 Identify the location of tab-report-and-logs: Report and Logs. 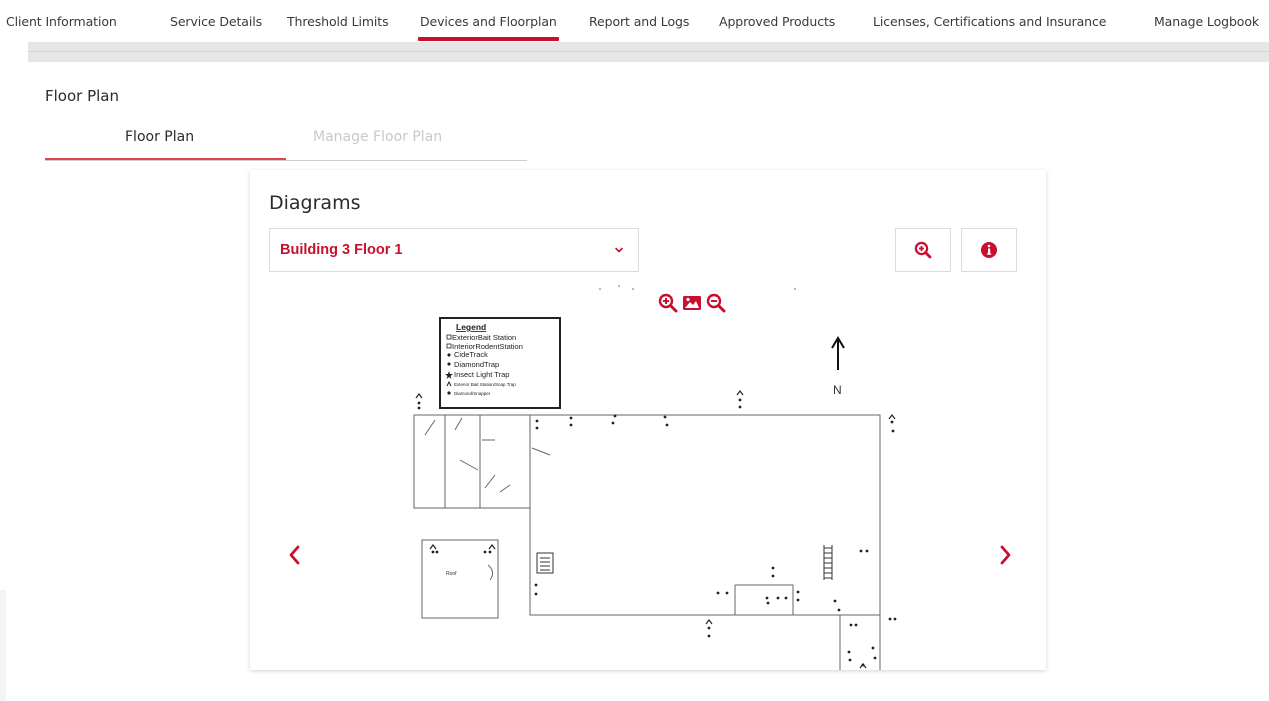
(639, 21).